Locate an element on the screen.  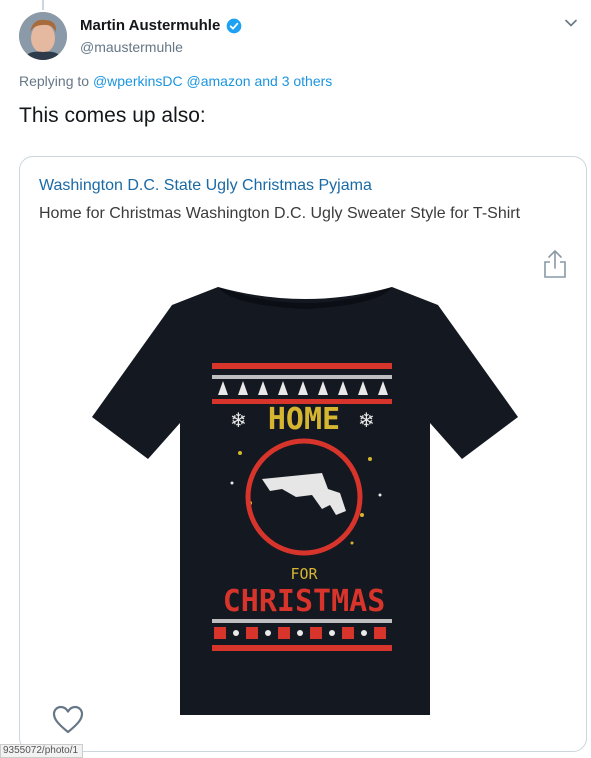
shirt-text-home: HOME is located at coordinates (304, 419).